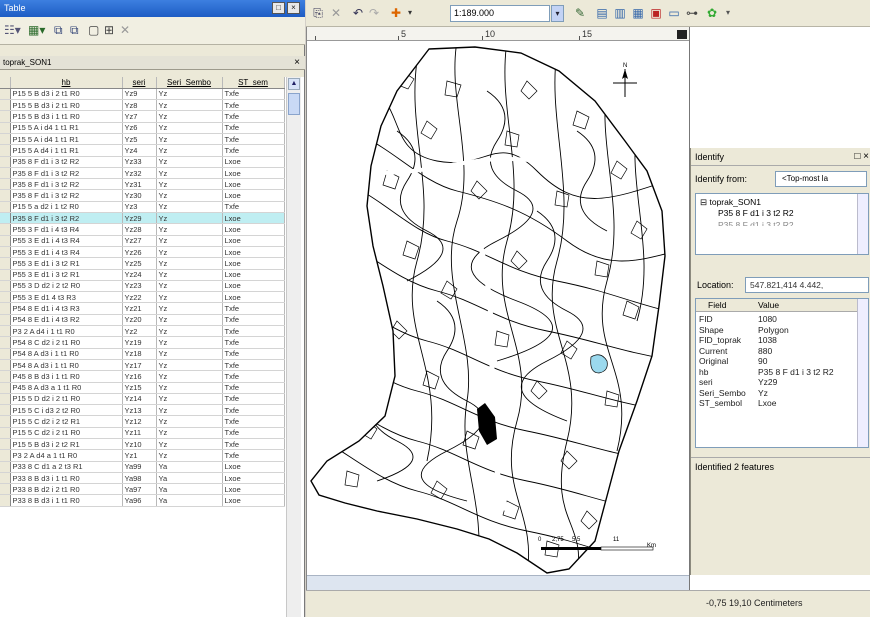 The height and width of the screenshot is (617, 870). I want to click on table-row: P15 5 B d3 i 2 t2 R1 Yz10 Yz Txfe, so click(142, 444).